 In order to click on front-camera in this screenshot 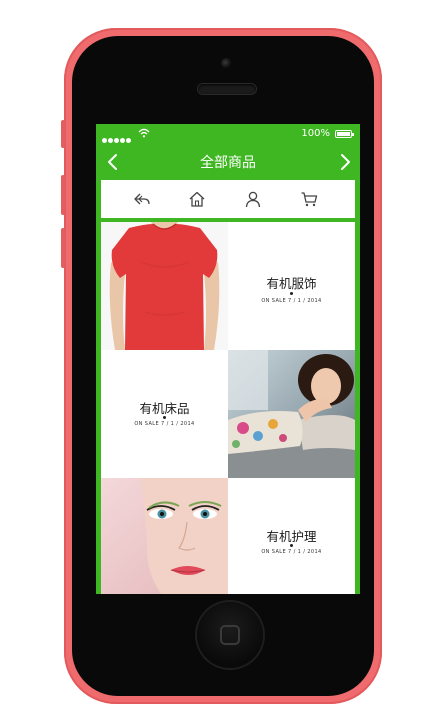, I will do `click(226, 63)`.